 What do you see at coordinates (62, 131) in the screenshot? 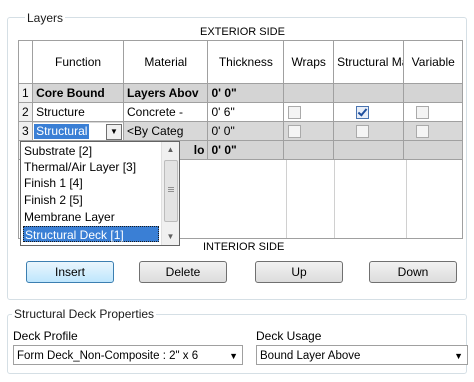
I see `function-combobox-value: Structural` at bounding box center [62, 131].